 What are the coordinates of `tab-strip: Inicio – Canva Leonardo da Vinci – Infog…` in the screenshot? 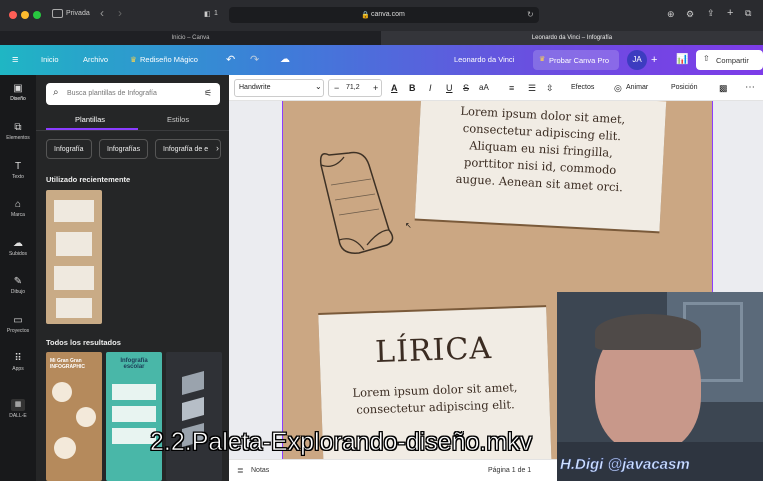 It's located at (381, 38).